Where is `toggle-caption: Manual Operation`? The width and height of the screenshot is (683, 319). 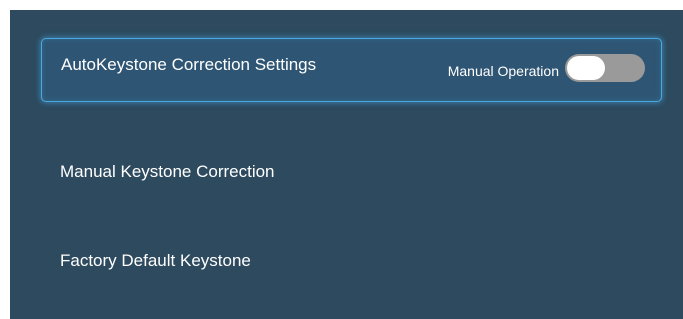
toggle-caption: Manual Operation is located at coordinates (503, 71).